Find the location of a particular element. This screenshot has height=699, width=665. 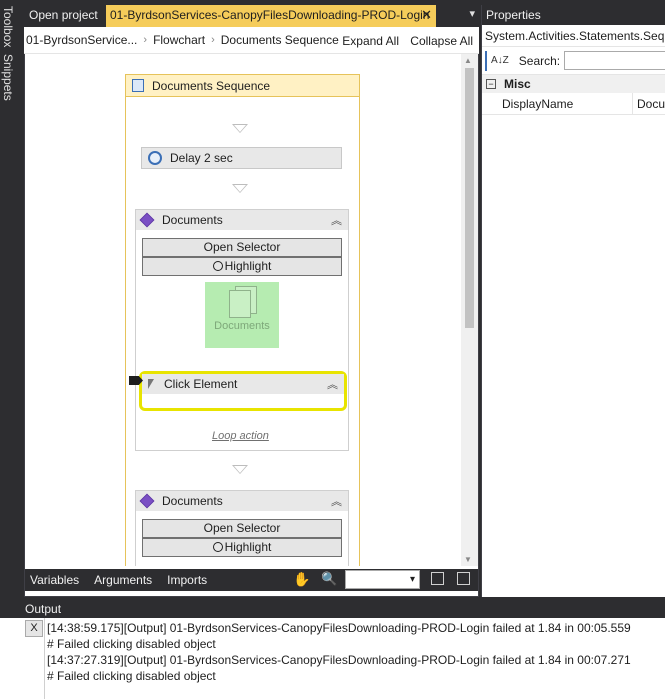

sequence-header: Documents Sequence is located at coordinates (242, 86).